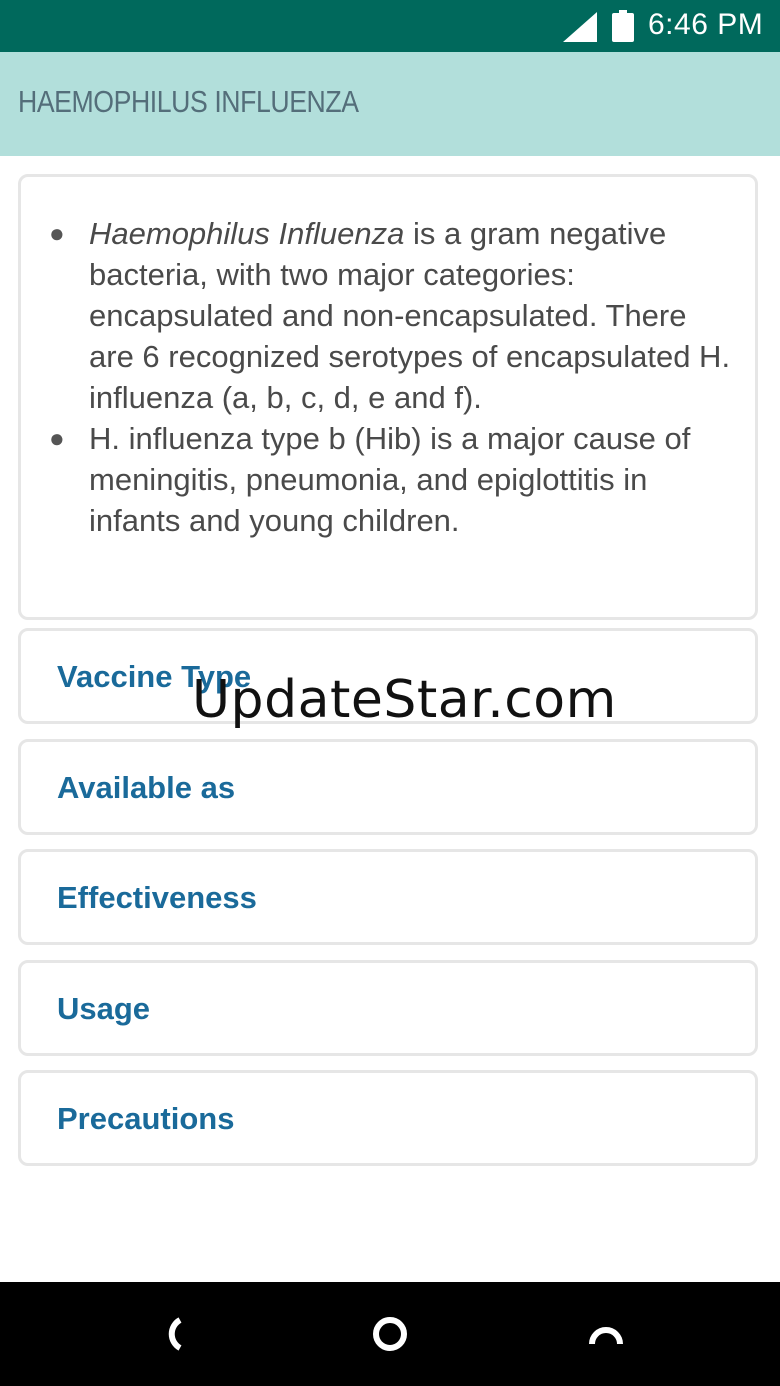 This screenshot has width=780, height=1386. Describe the element at coordinates (247, 233) in the screenshot. I see `intro-bullet-1-italic: Haemophilus Influenza` at that location.